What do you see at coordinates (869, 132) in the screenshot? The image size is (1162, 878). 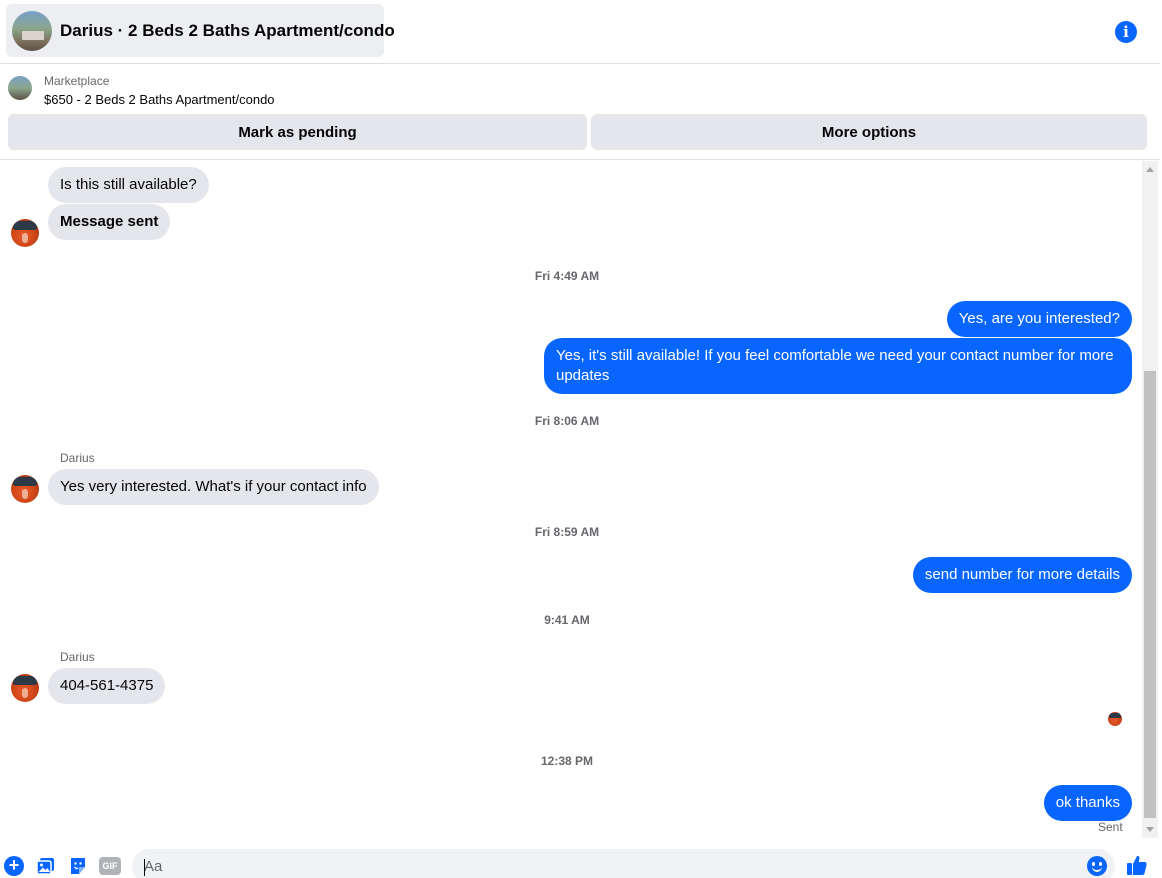 I see `more-options-button: More options` at bounding box center [869, 132].